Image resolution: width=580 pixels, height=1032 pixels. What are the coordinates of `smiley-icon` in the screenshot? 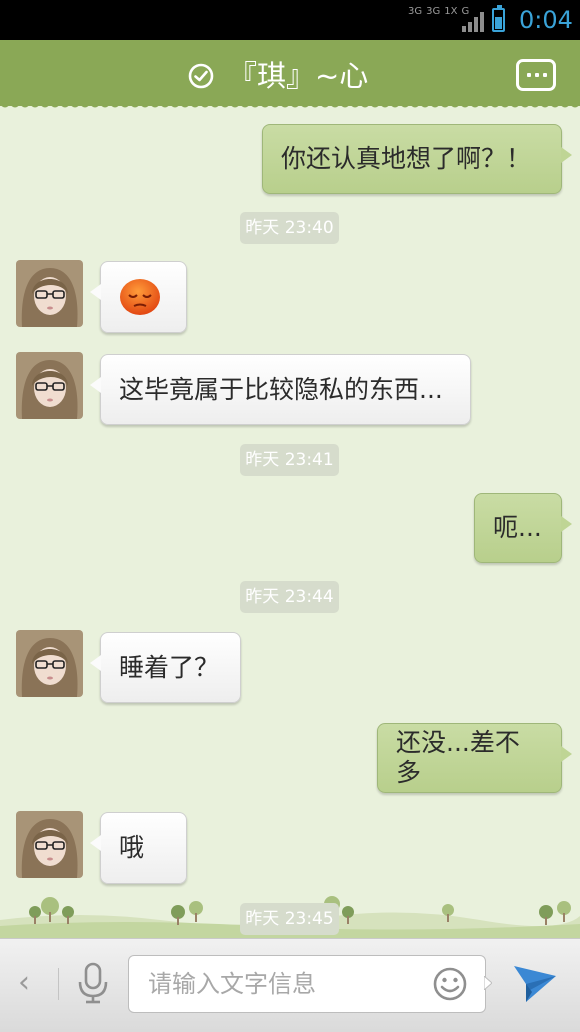 It's located at (450, 984).